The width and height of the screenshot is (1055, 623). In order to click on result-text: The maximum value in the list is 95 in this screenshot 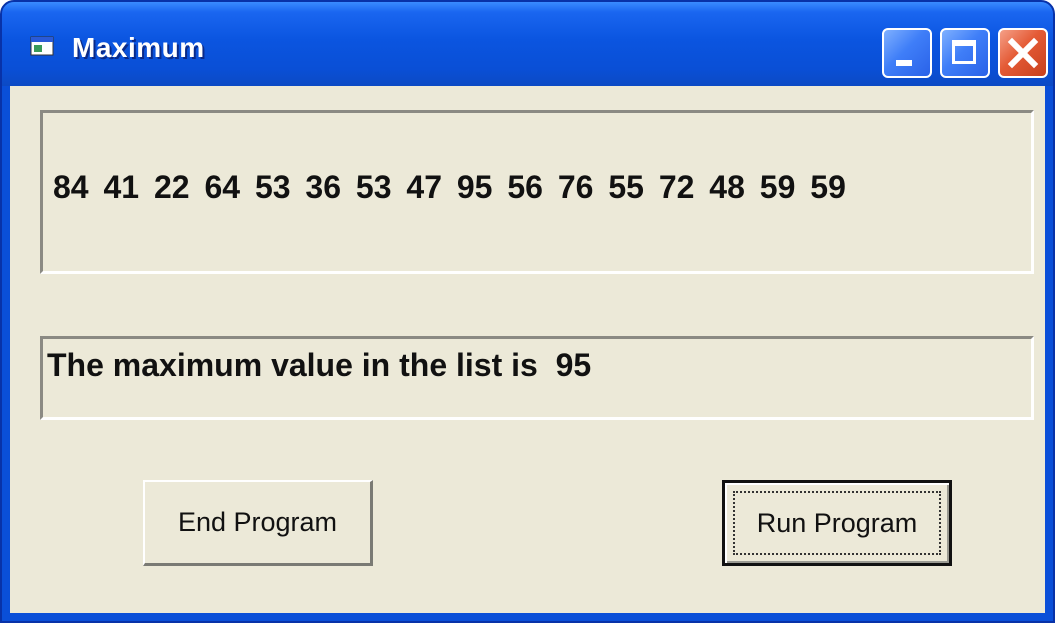, I will do `click(319, 365)`.